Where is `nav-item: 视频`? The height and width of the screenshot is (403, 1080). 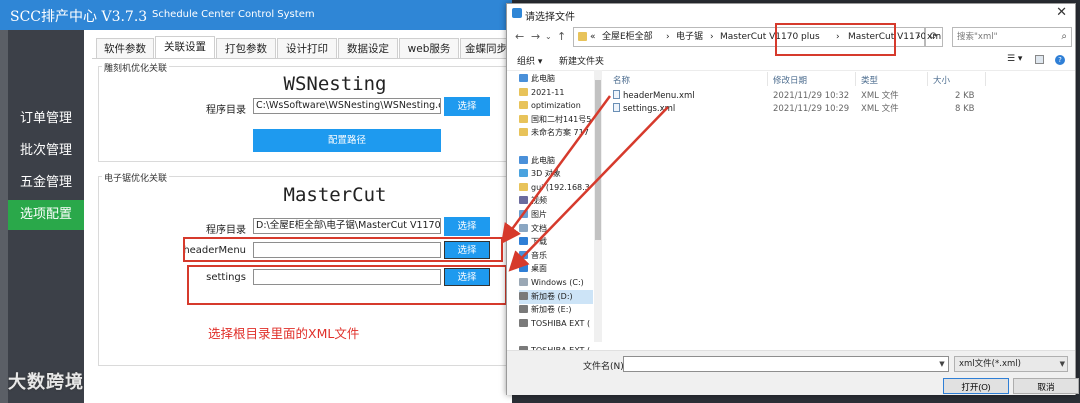 nav-item: 视频 is located at coordinates (556, 201).